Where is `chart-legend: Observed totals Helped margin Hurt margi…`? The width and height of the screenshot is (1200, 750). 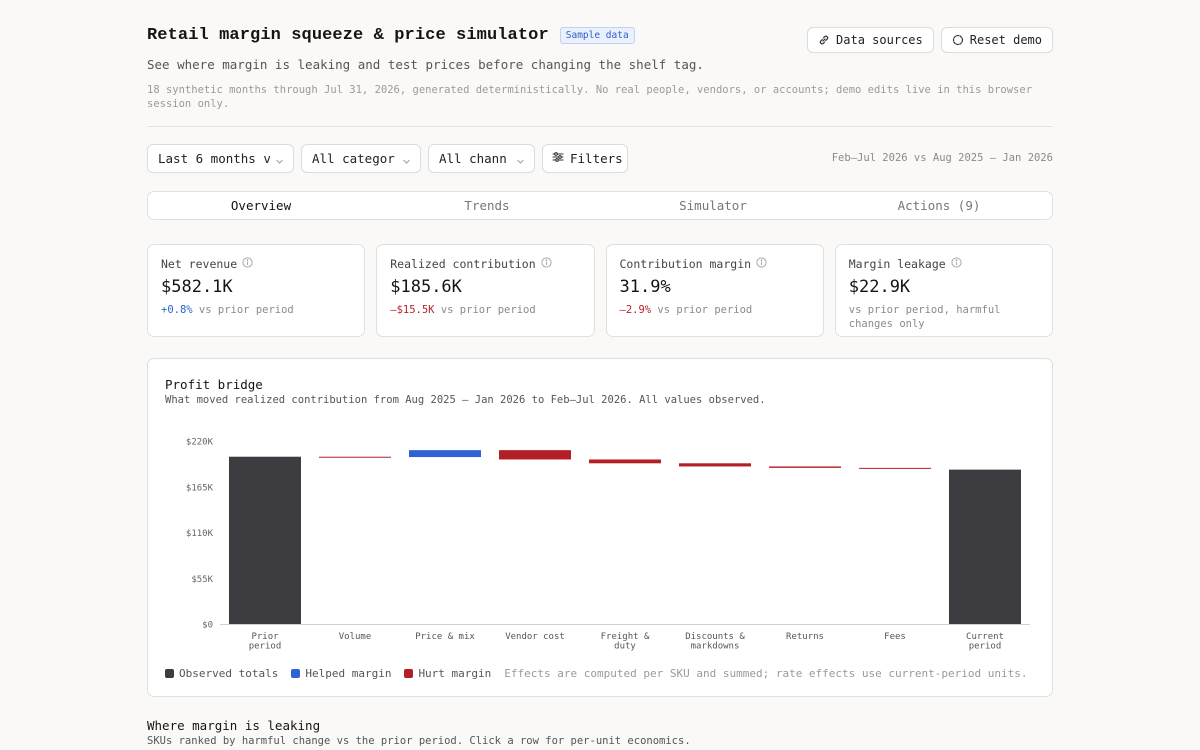 chart-legend: Observed totals Helped margin Hurt margi… is located at coordinates (596, 673).